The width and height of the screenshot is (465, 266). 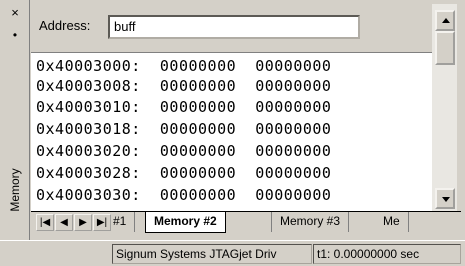 I want to click on panel-title-text: Memory, so click(x=15, y=190).